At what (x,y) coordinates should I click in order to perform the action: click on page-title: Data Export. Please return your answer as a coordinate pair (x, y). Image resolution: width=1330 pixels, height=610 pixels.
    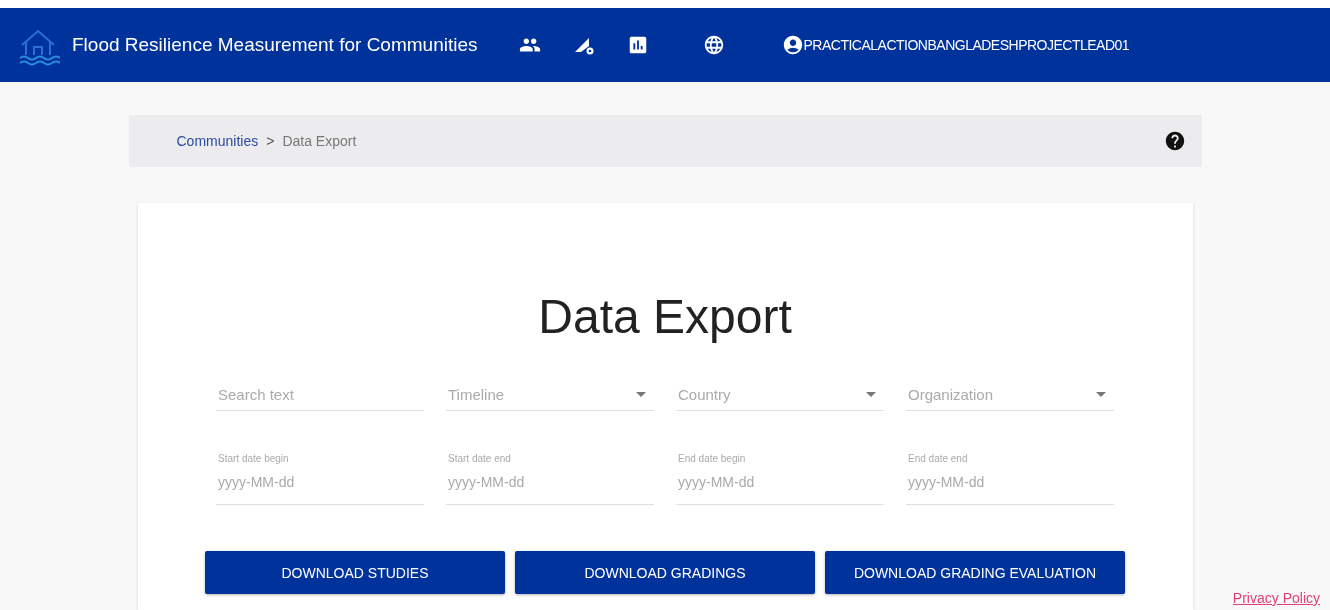
    Looking at the image, I should click on (665, 316).